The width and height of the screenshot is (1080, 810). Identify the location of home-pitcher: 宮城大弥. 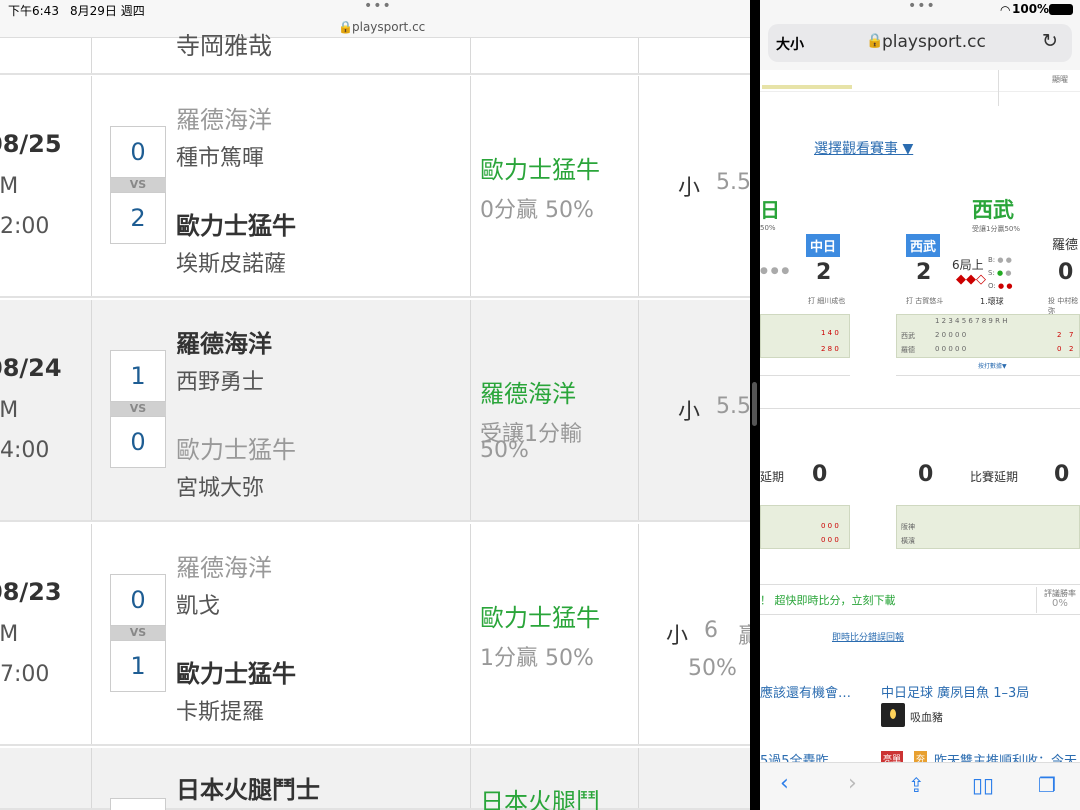
(220, 488).